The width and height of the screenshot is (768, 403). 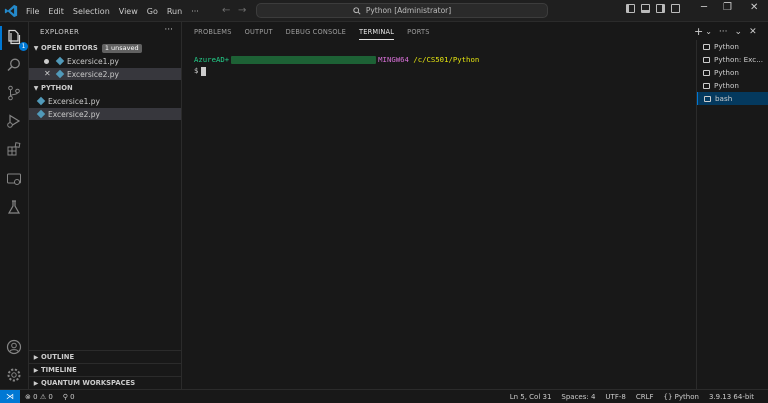 I want to click on end-of-line: CRLF, so click(x=645, y=397).